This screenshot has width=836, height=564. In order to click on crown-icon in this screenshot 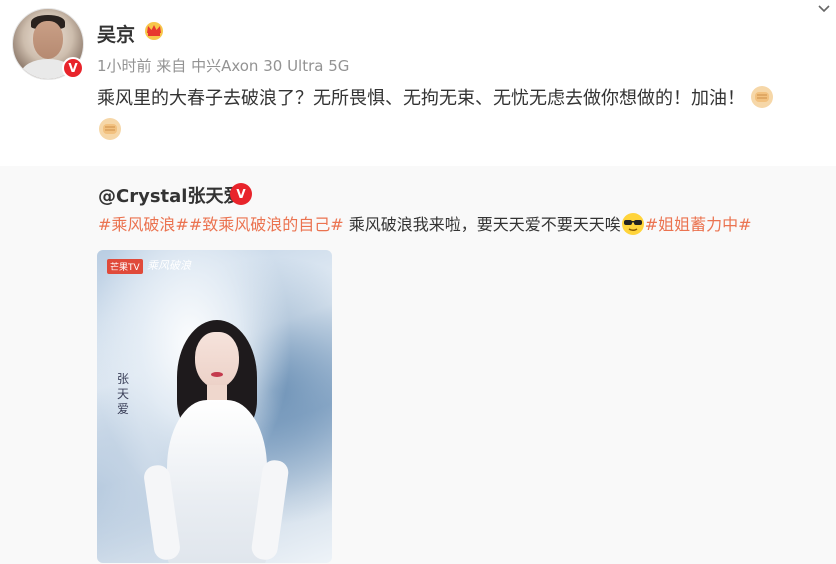, I will do `click(154, 31)`.